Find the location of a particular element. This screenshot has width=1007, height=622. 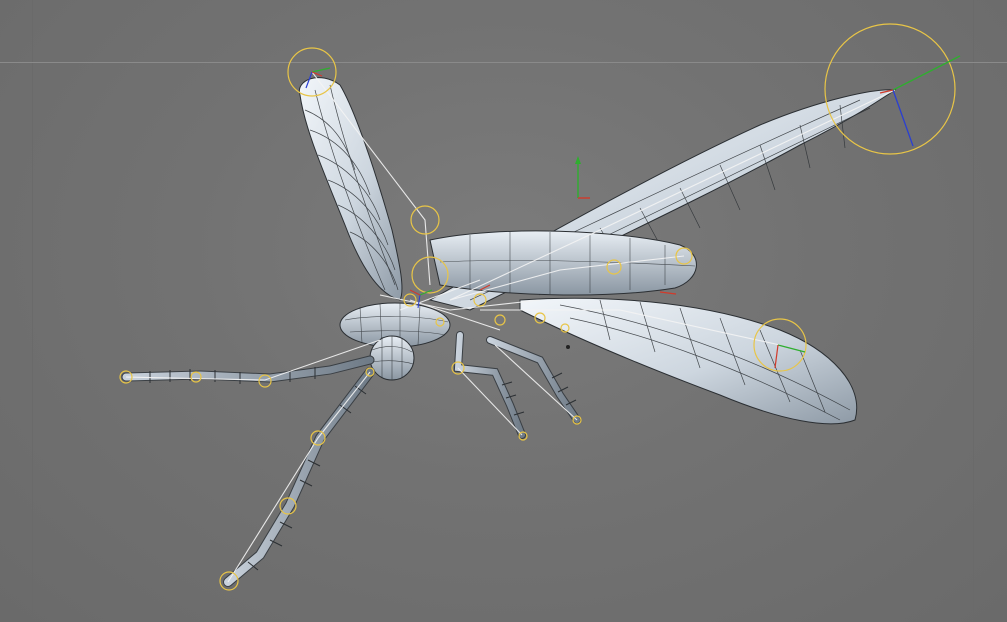

abdomen is located at coordinates (563, 263).